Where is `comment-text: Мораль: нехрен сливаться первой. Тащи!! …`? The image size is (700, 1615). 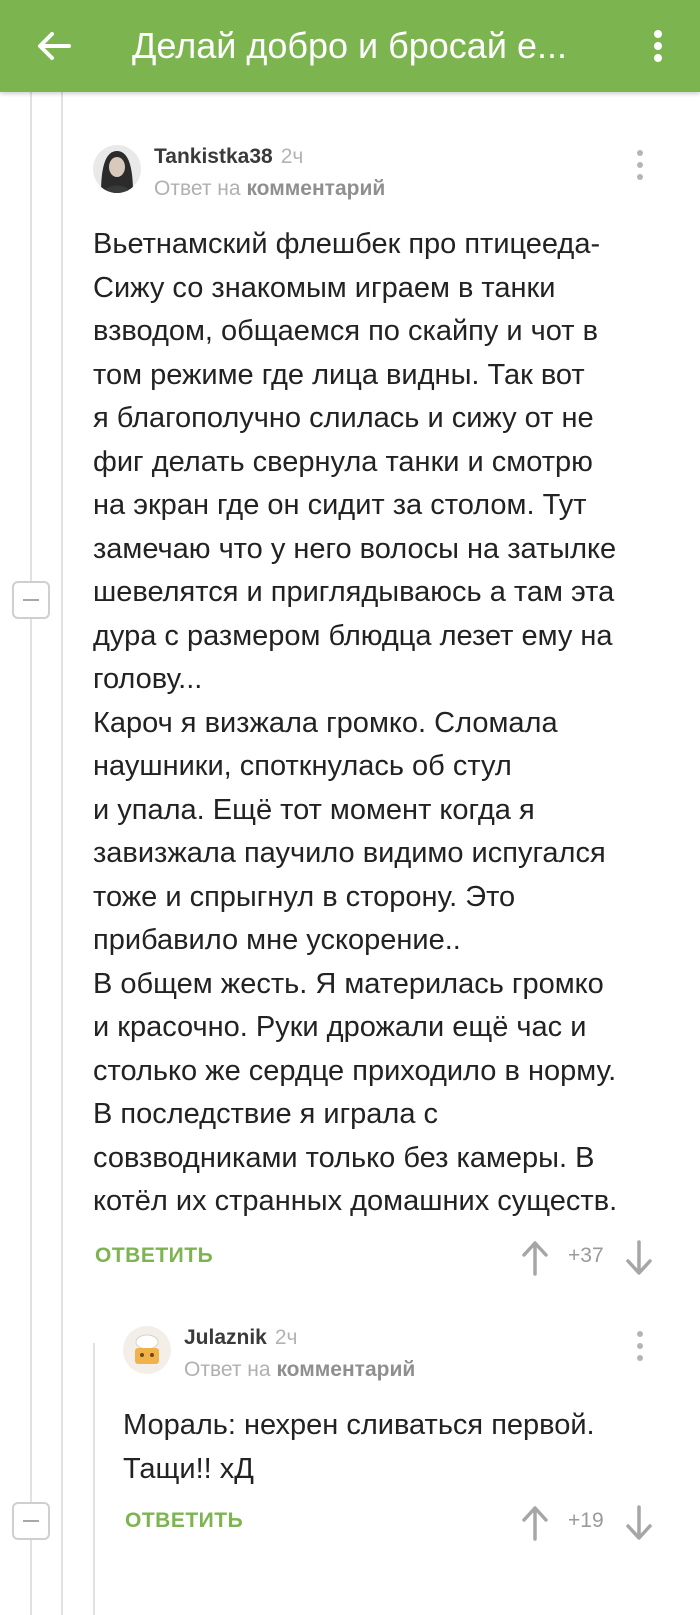 comment-text: Мораль: нехрен сливаться первой. Тащи!! … is located at coordinates (359, 1447).